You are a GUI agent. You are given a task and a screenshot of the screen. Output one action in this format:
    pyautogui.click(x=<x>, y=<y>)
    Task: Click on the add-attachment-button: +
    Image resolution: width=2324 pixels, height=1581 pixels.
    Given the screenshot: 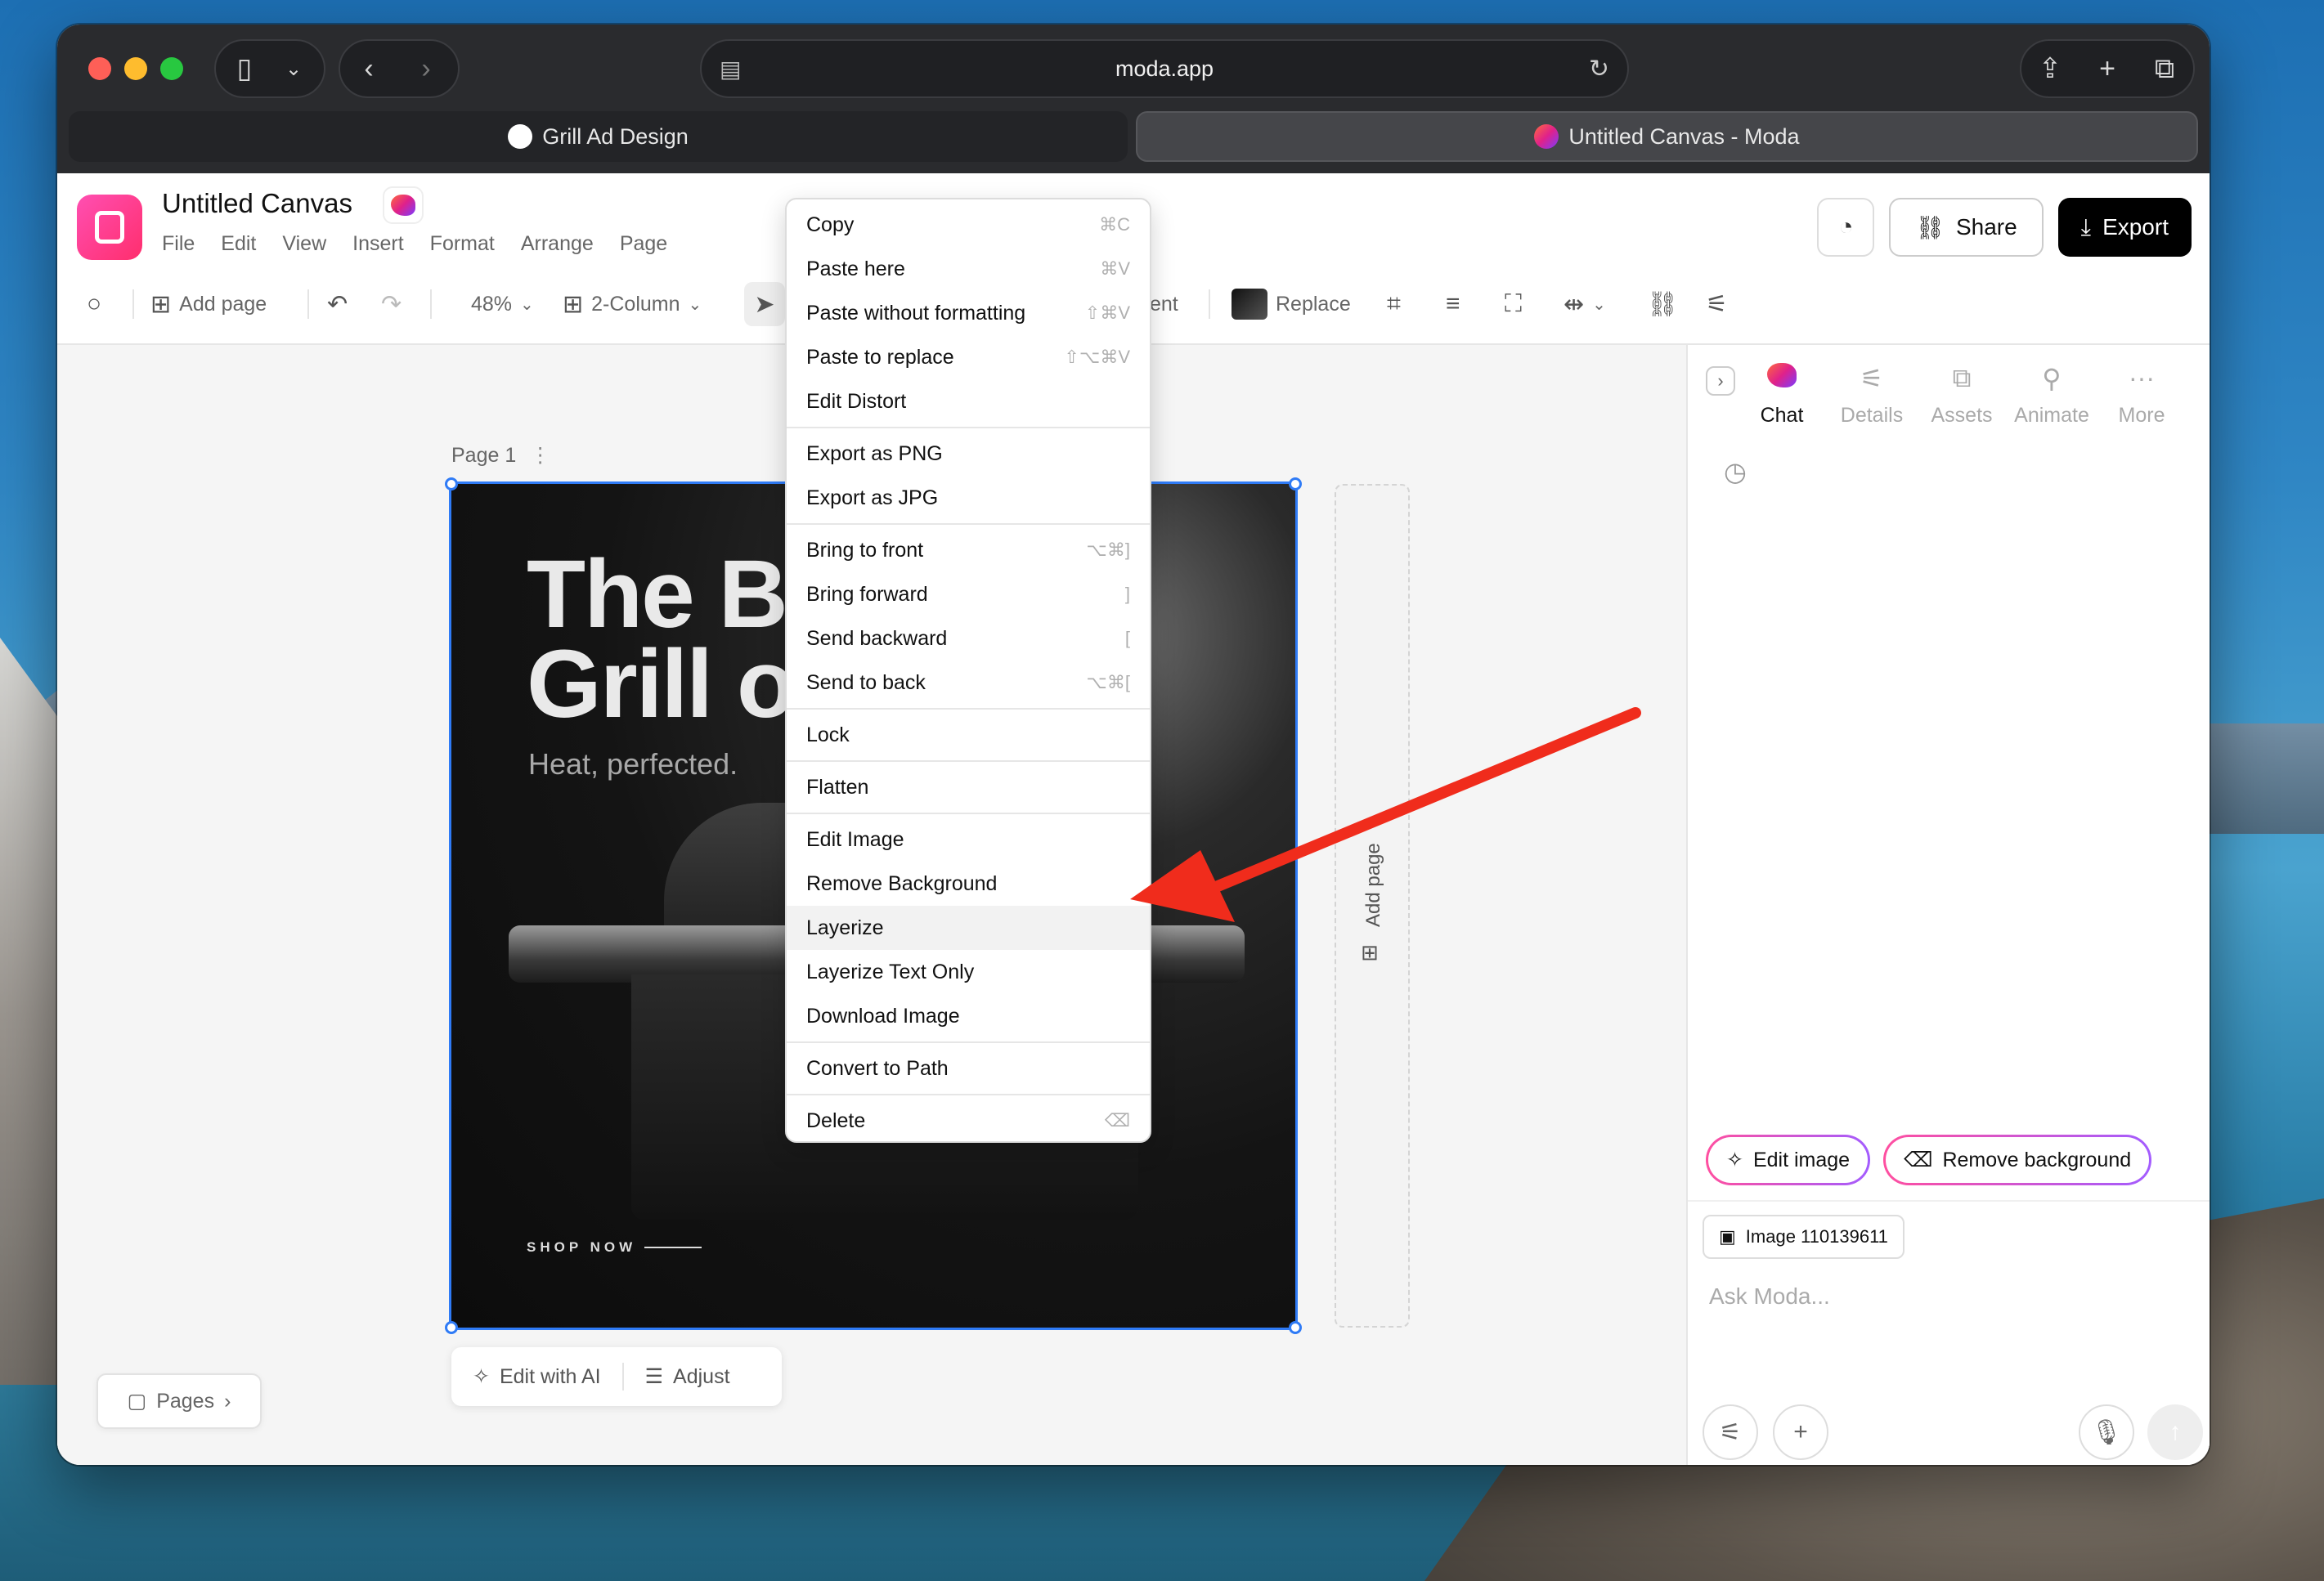 What is the action you would take?
    pyautogui.click(x=1801, y=1432)
    